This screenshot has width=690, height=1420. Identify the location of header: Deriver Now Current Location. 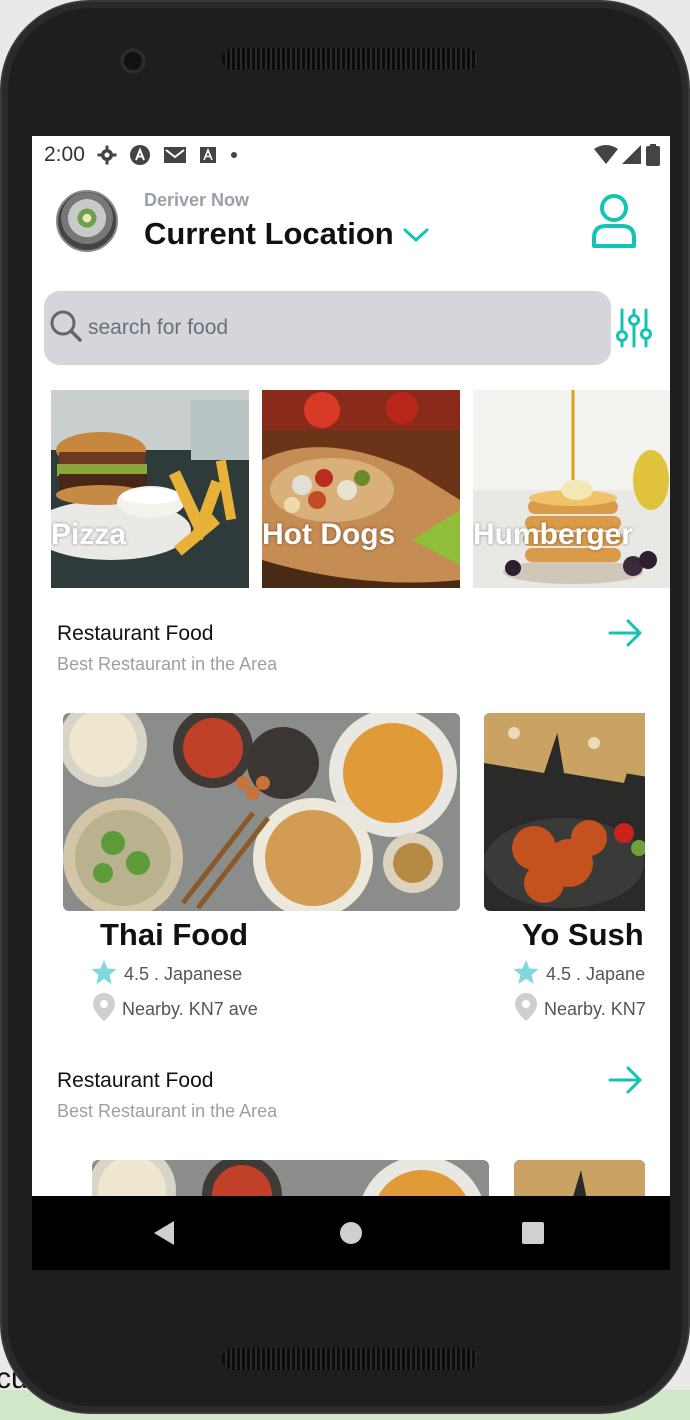
(351, 226).